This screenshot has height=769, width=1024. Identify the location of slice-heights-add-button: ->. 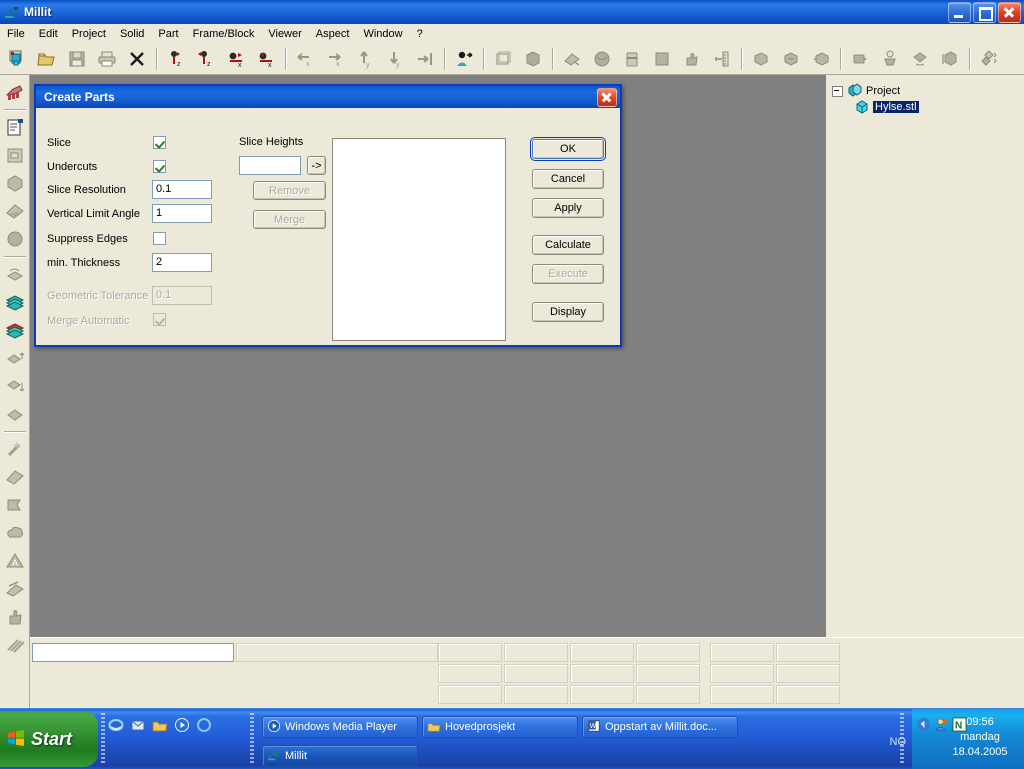
(316, 165).